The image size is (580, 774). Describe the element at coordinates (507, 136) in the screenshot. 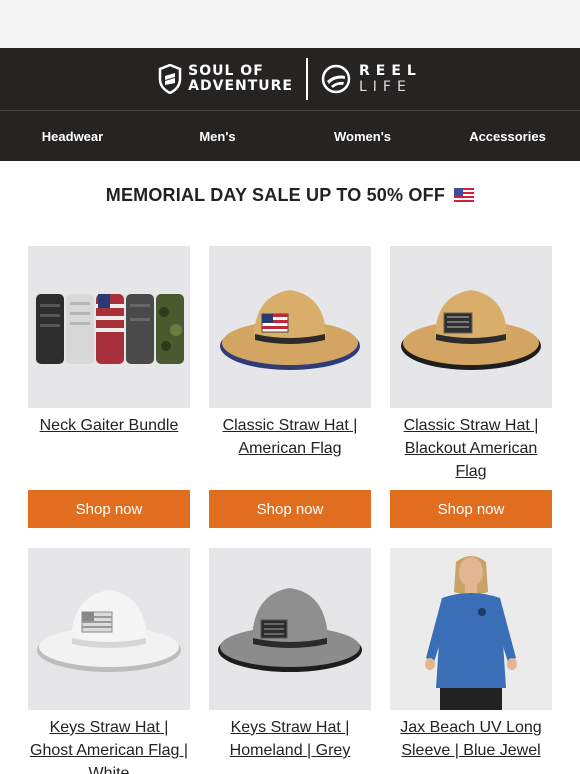

I see `nav-accessories: Accessories` at that location.